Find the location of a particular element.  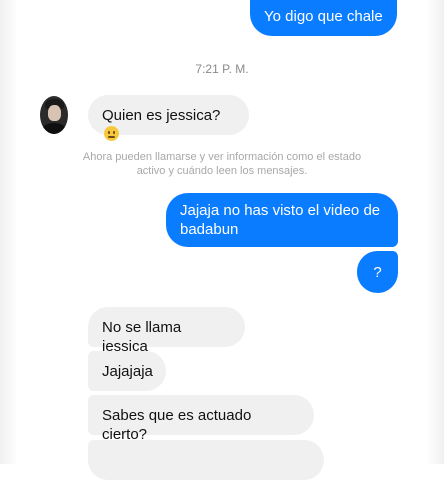

message-text: No se llama jessica is located at coordinates (142, 337).